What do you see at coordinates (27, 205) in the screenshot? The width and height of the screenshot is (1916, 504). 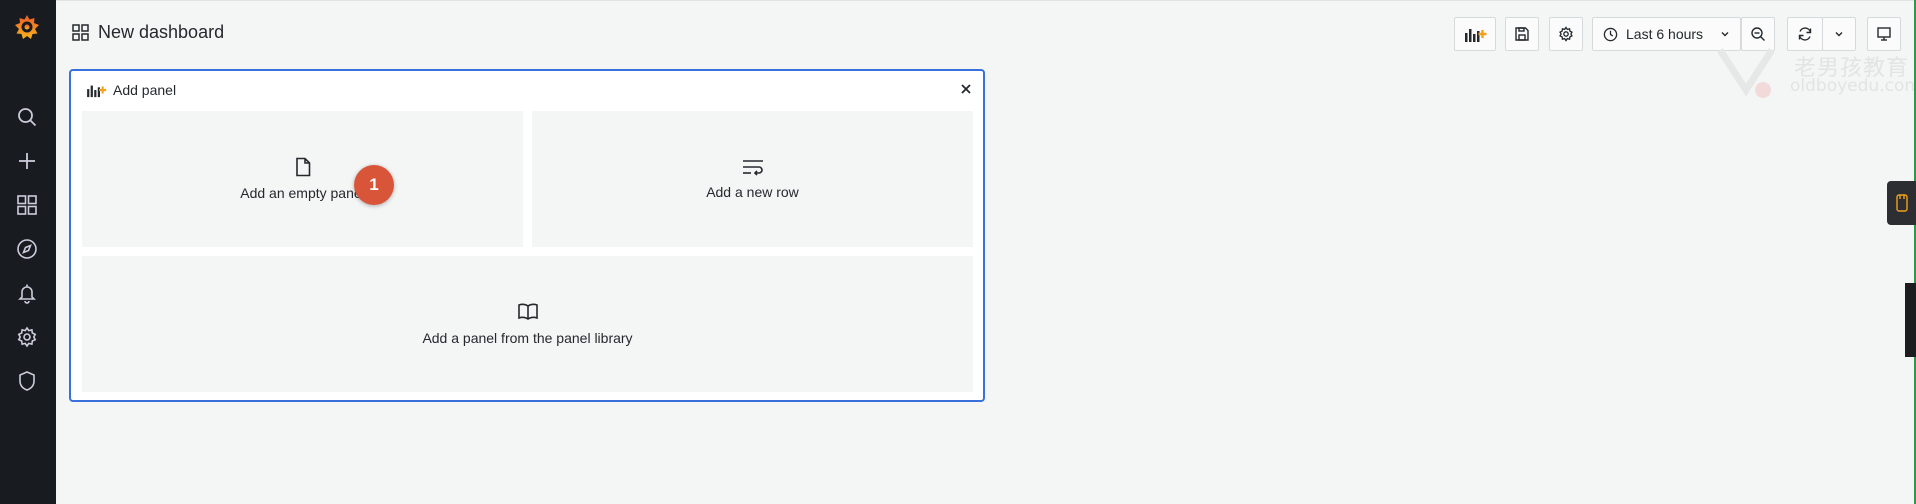 I see `dashboards-icon` at bounding box center [27, 205].